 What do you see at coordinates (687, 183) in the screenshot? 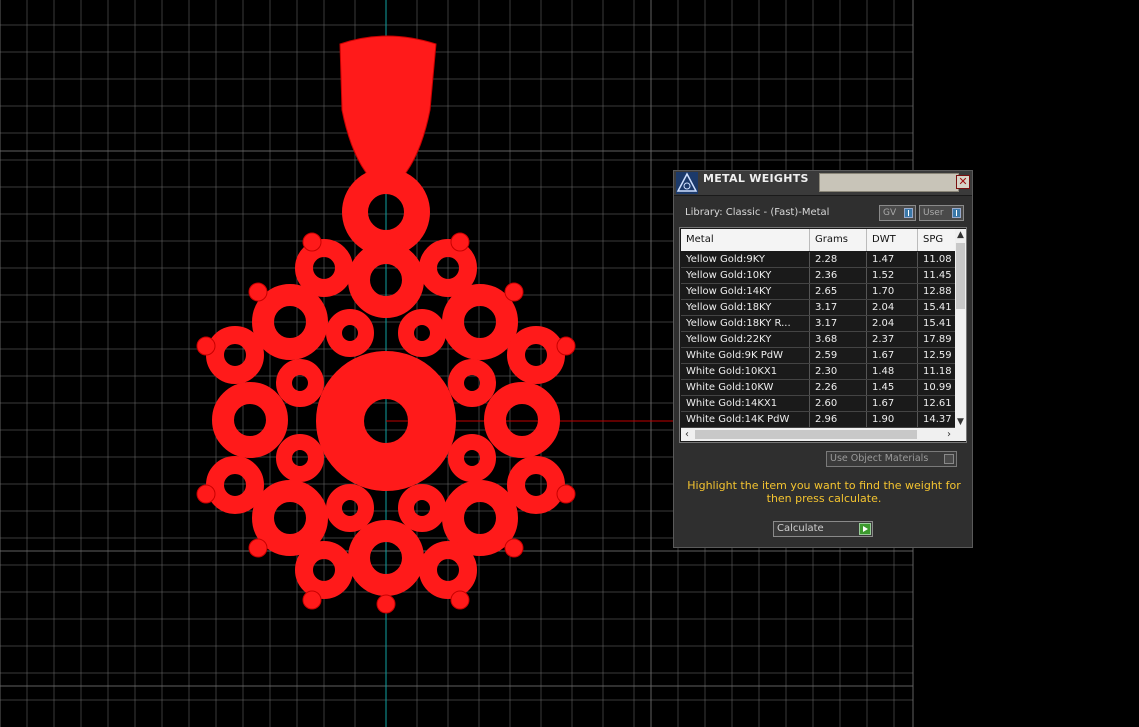
I see `triangle-logo-icon` at bounding box center [687, 183].